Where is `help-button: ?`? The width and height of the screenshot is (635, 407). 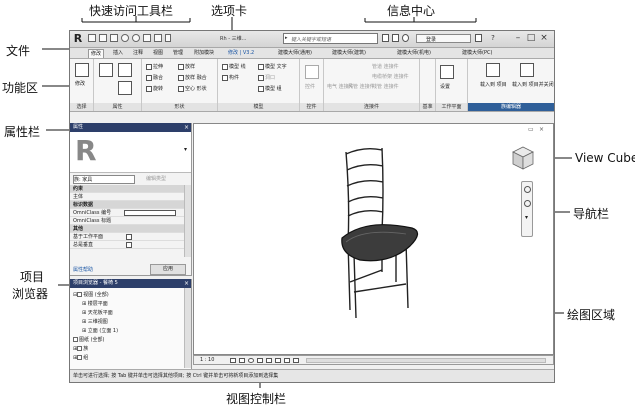
help-button: ? is located at coordinates (493, 38).